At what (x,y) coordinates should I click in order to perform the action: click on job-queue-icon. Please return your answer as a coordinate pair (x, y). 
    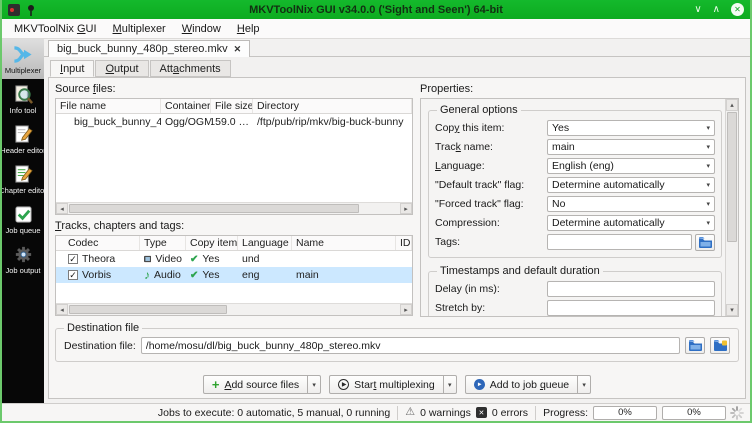
    Looking at the image, I should click on (23, 214).